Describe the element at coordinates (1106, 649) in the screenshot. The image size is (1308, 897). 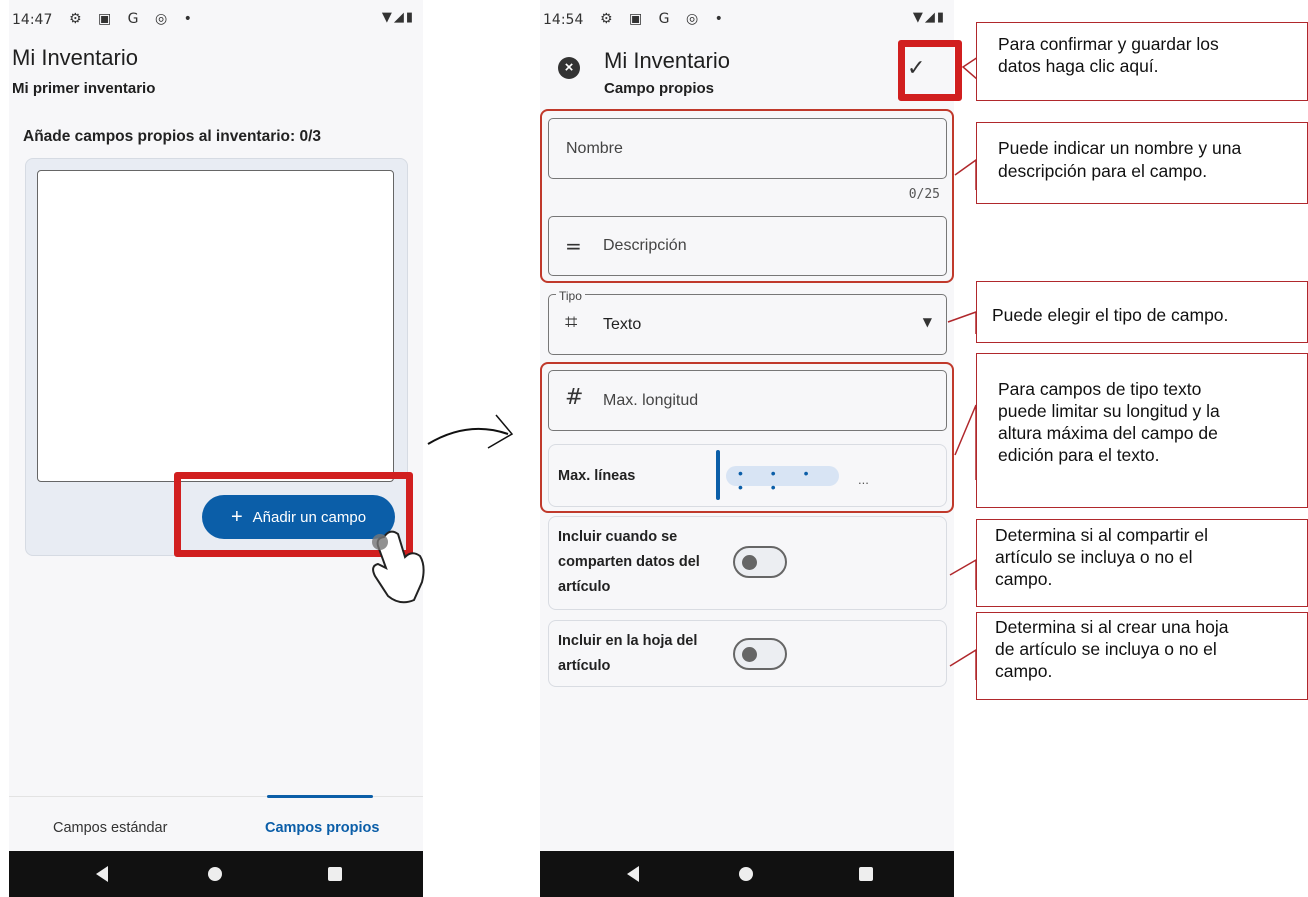
I see `callout-sheet-line2: de artículo se incluya o no el` at that location.